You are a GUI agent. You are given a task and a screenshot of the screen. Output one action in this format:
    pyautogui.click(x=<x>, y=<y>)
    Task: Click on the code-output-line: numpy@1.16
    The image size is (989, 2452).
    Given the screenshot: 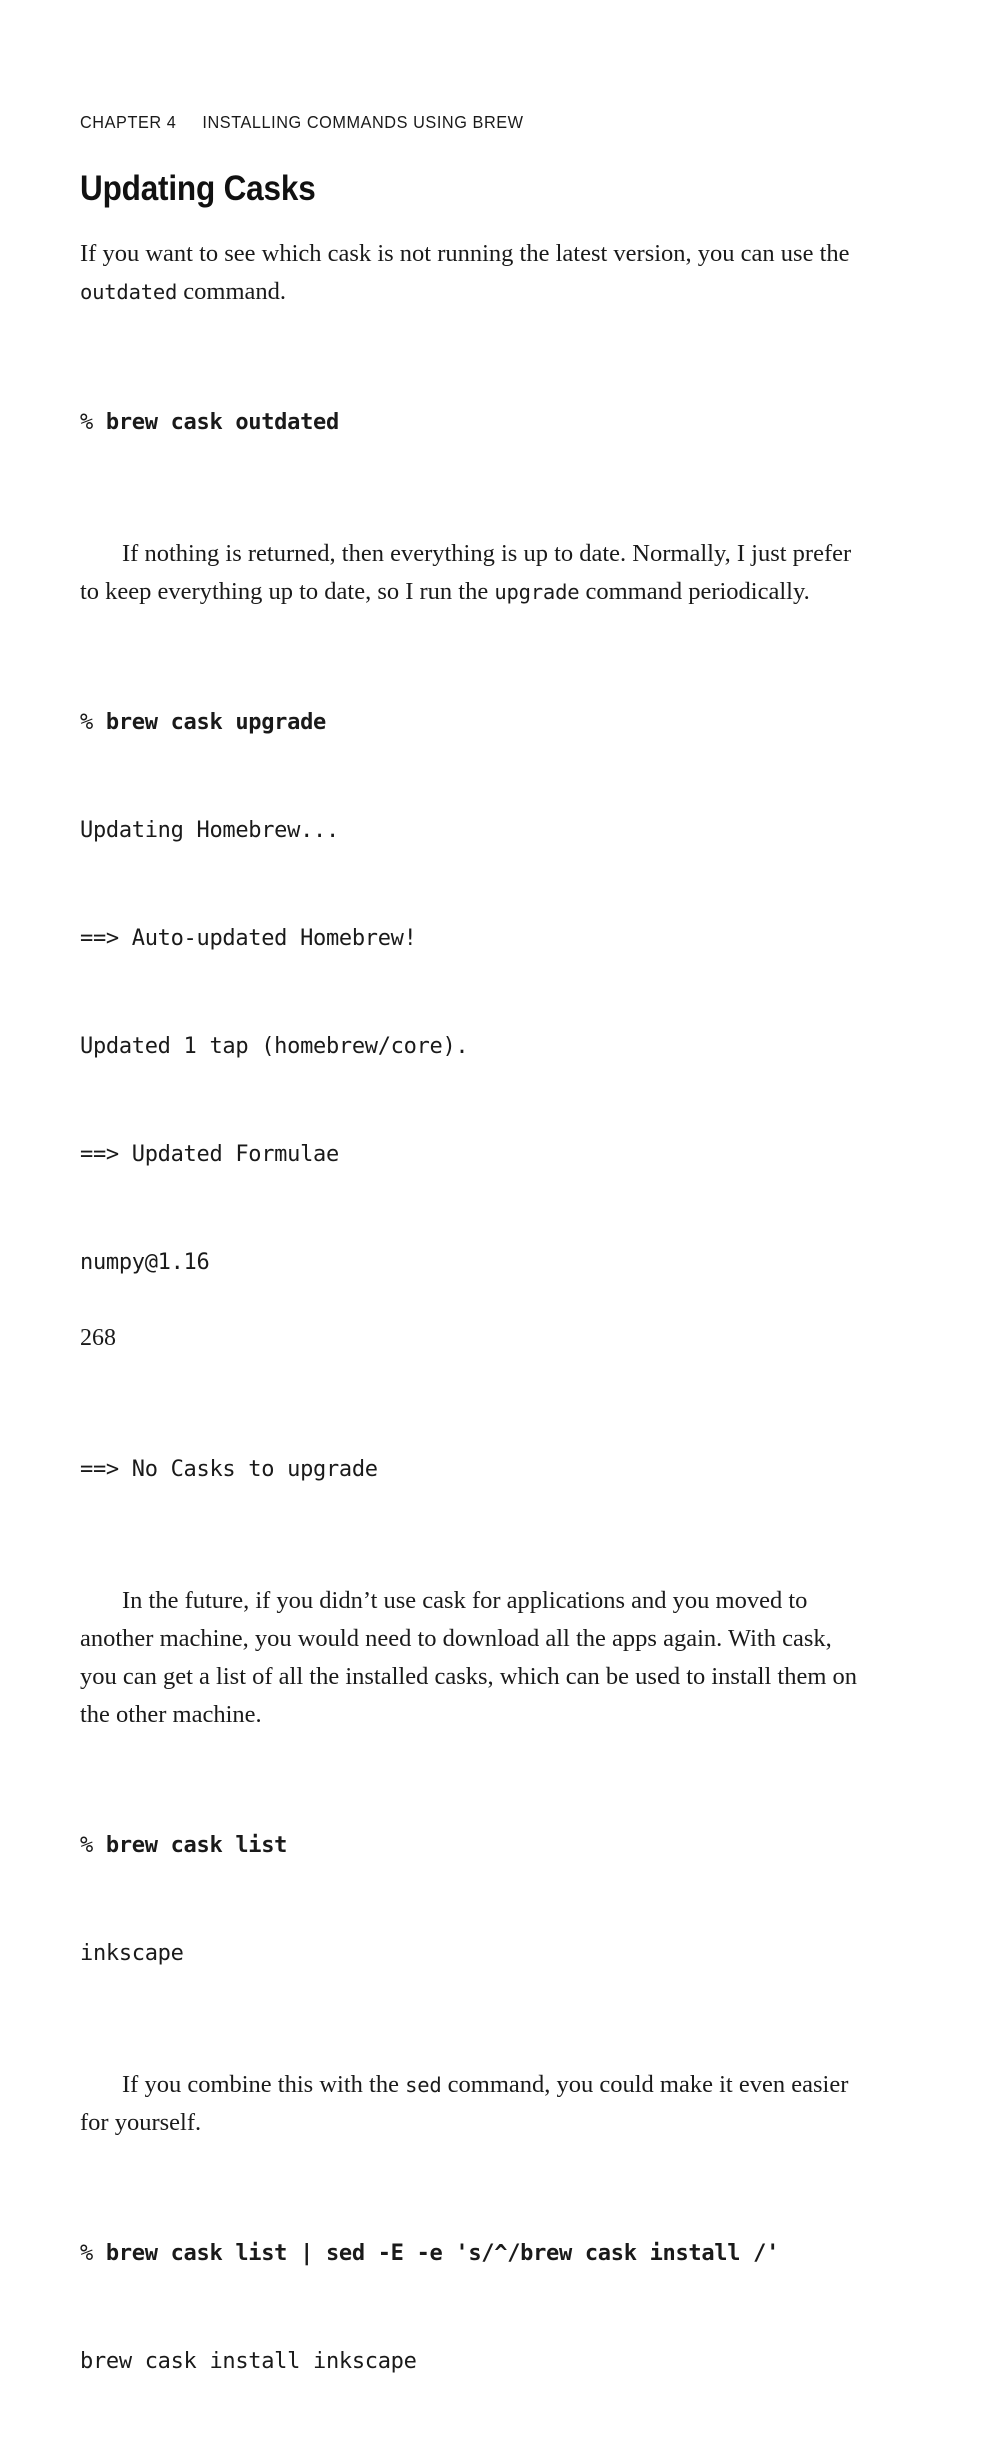 What is the action you would take?
    pyautogui.click(x=145, y=1262)
    